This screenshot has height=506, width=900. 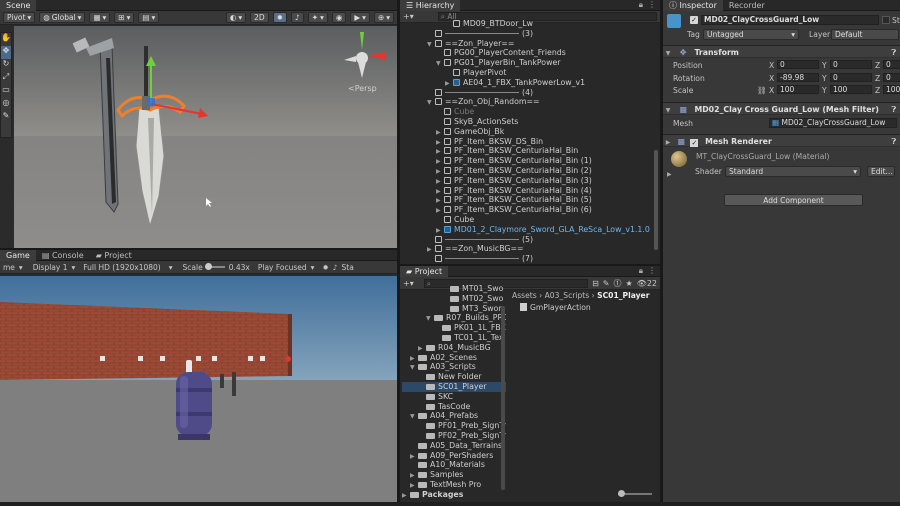 What do you see at coordinates (454, 456) in the screenshot?
I see `project-folder-row: ▶ A09_PerShaders` at bounding box center [454, 456].